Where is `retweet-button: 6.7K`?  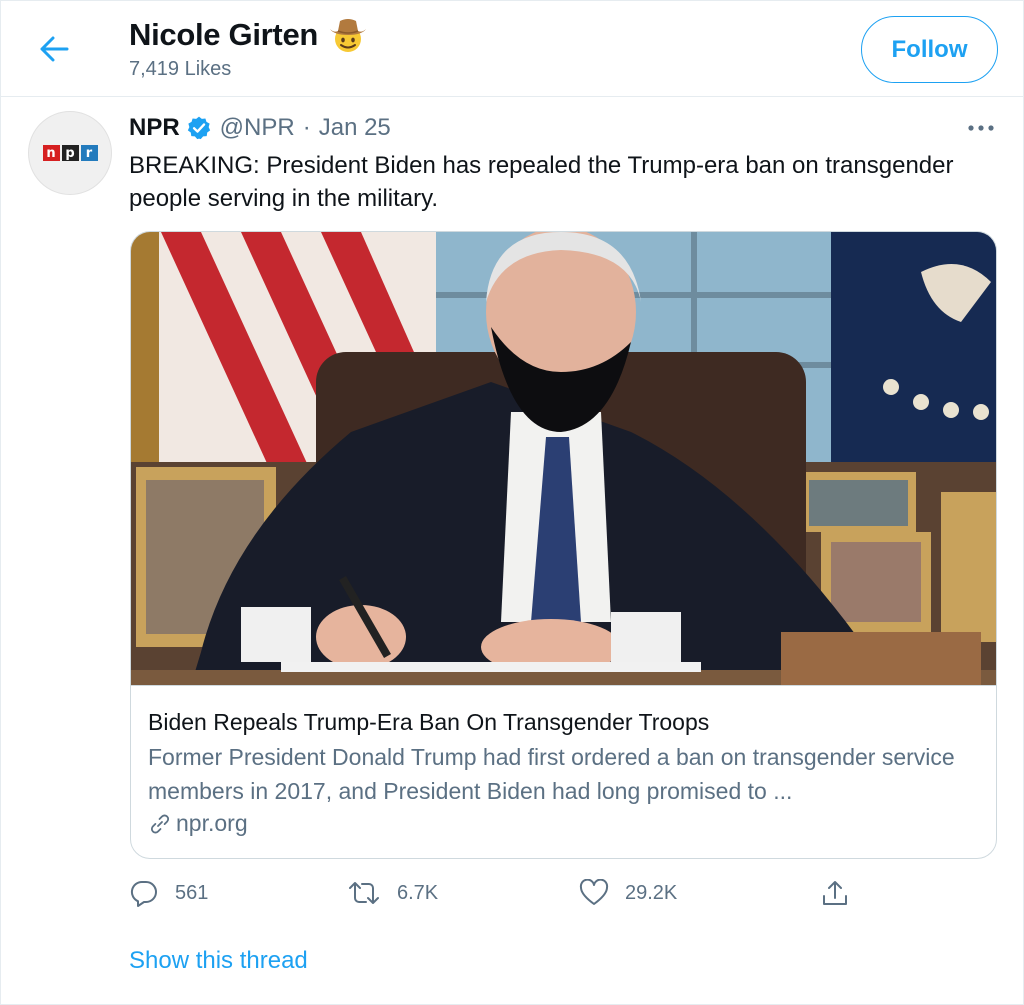
retweet-button: 6.7K is located at coordinates (392, 893).